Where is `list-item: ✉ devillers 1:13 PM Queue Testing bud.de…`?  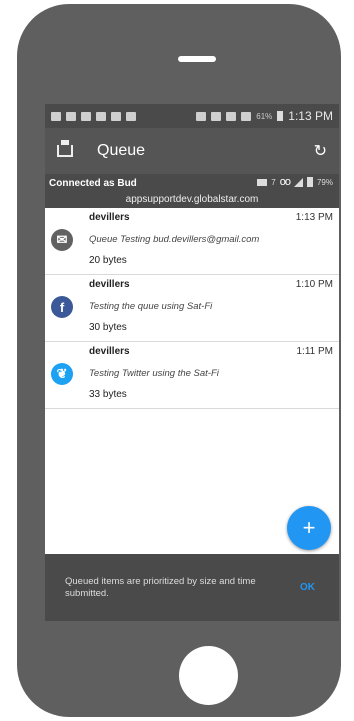 list-item: ✉ devillers 1:13 PM Queue Testing bud.de… is located at coordinates (192, 241).